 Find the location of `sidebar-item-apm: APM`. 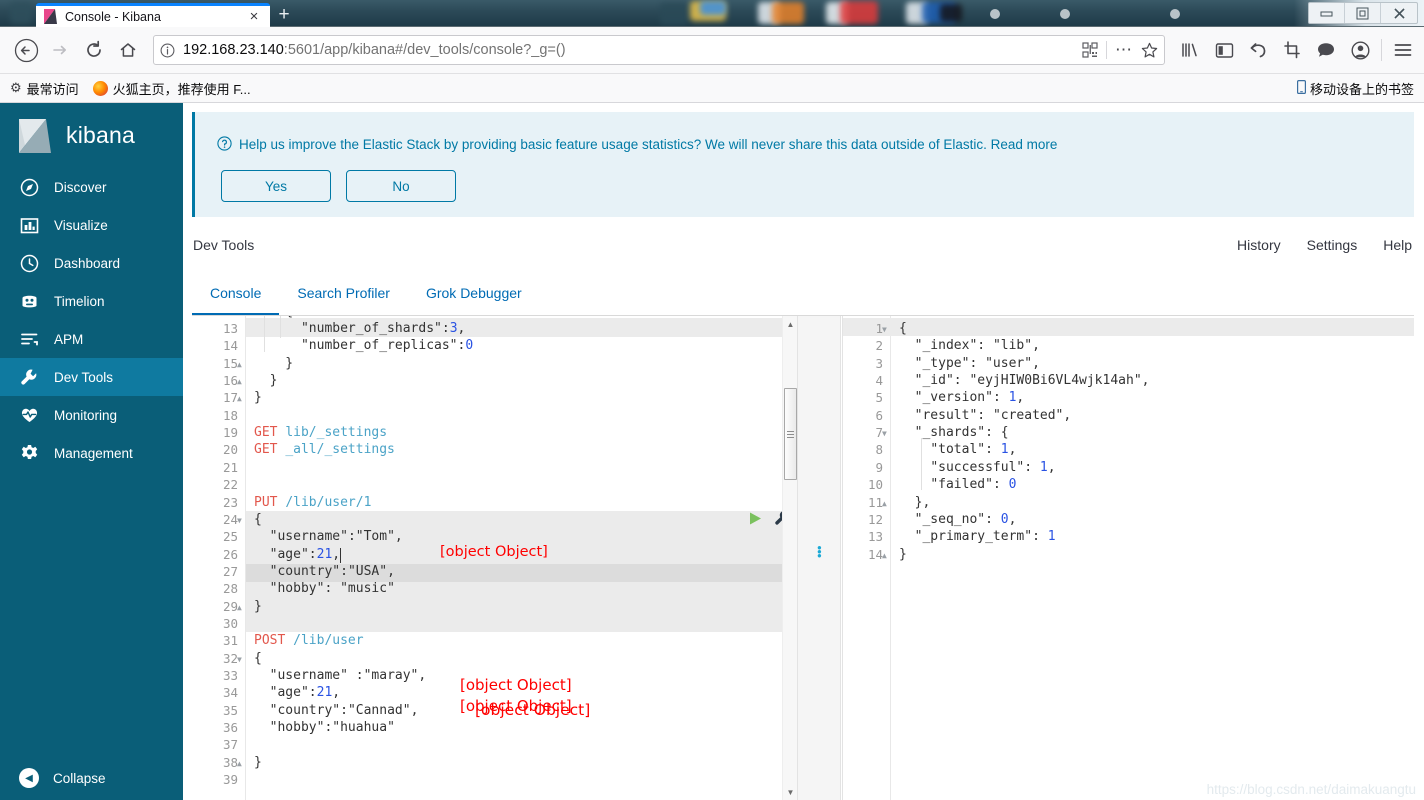

sidebar-item-apm: APM is located at coordinates (91, 339).